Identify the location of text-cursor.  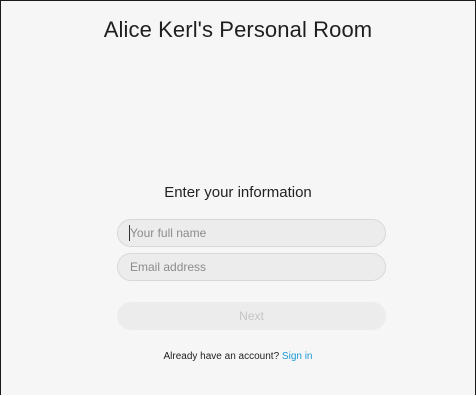
(129, 233).